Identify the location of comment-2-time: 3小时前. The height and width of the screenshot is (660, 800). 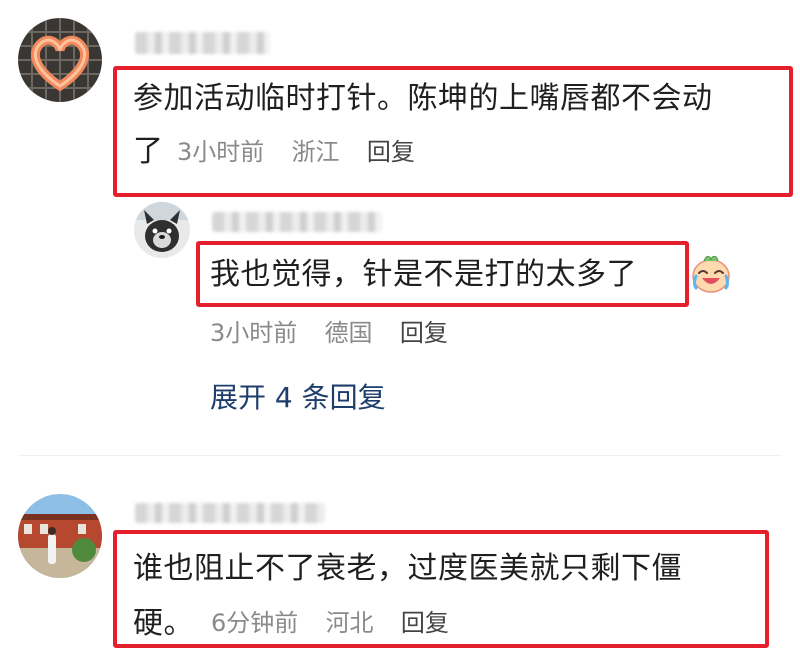
(254, 333).